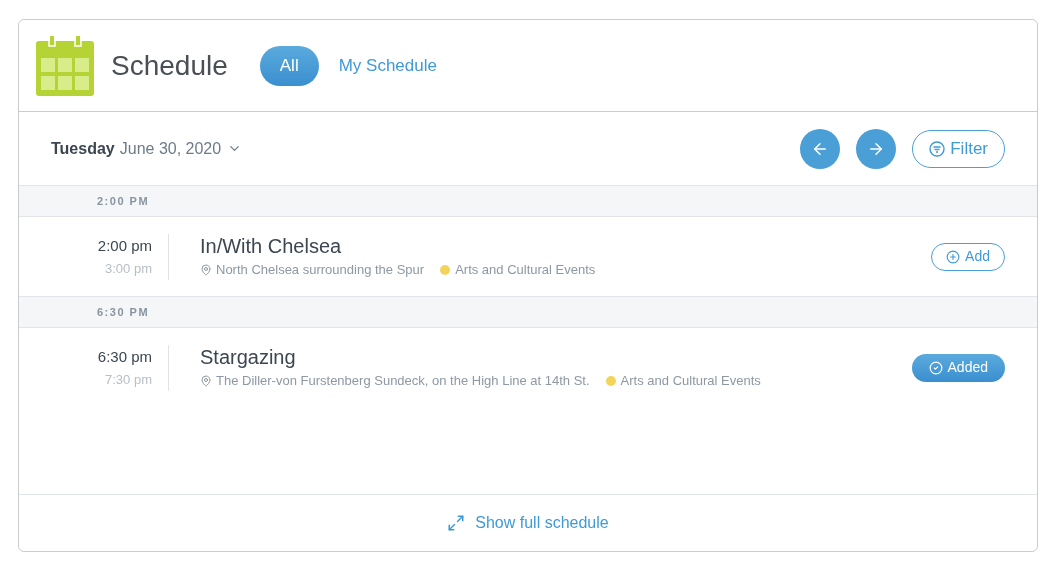 The height and width of the screenshot is (575, 1056). What do you see at coordinates (456, 523) in the screenshot?
I see `expand-icon` at bounding box center [456, 523].